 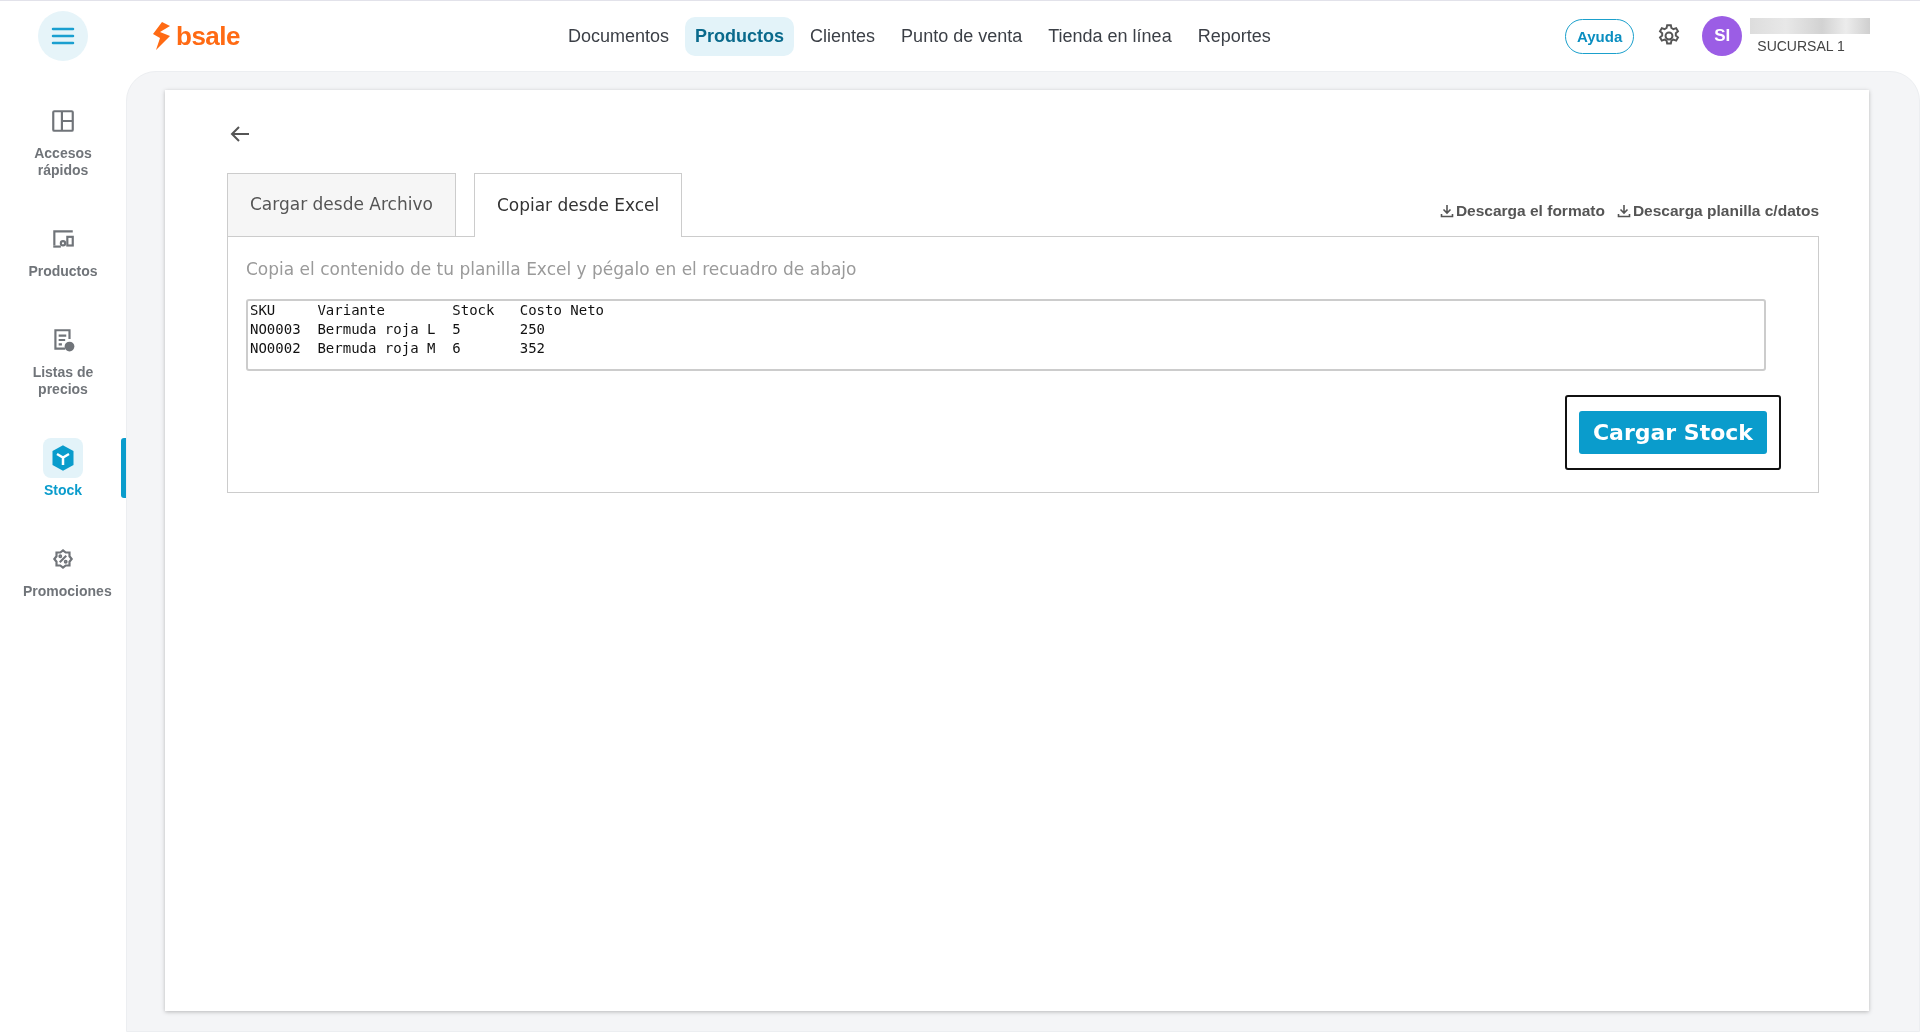 What do you see at coordinates (63, 359) in the screenshot?
I see `sidebar-item: Listas de precios` at bounding box center [63, 359].